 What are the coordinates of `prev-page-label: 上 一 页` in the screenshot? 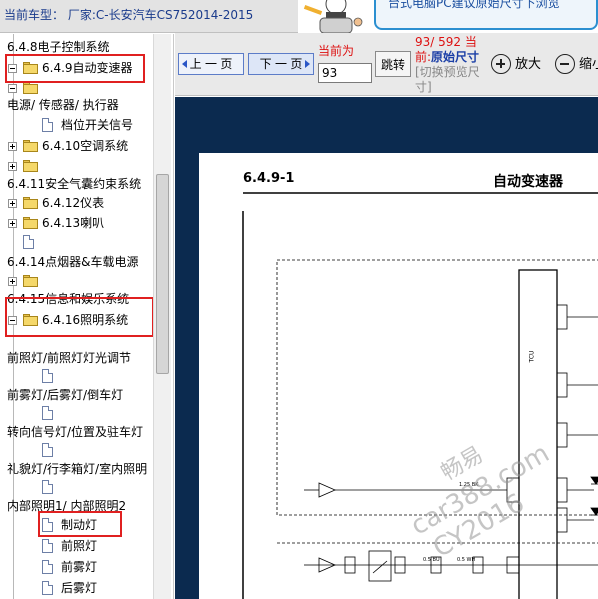 It's located at (211, 64).